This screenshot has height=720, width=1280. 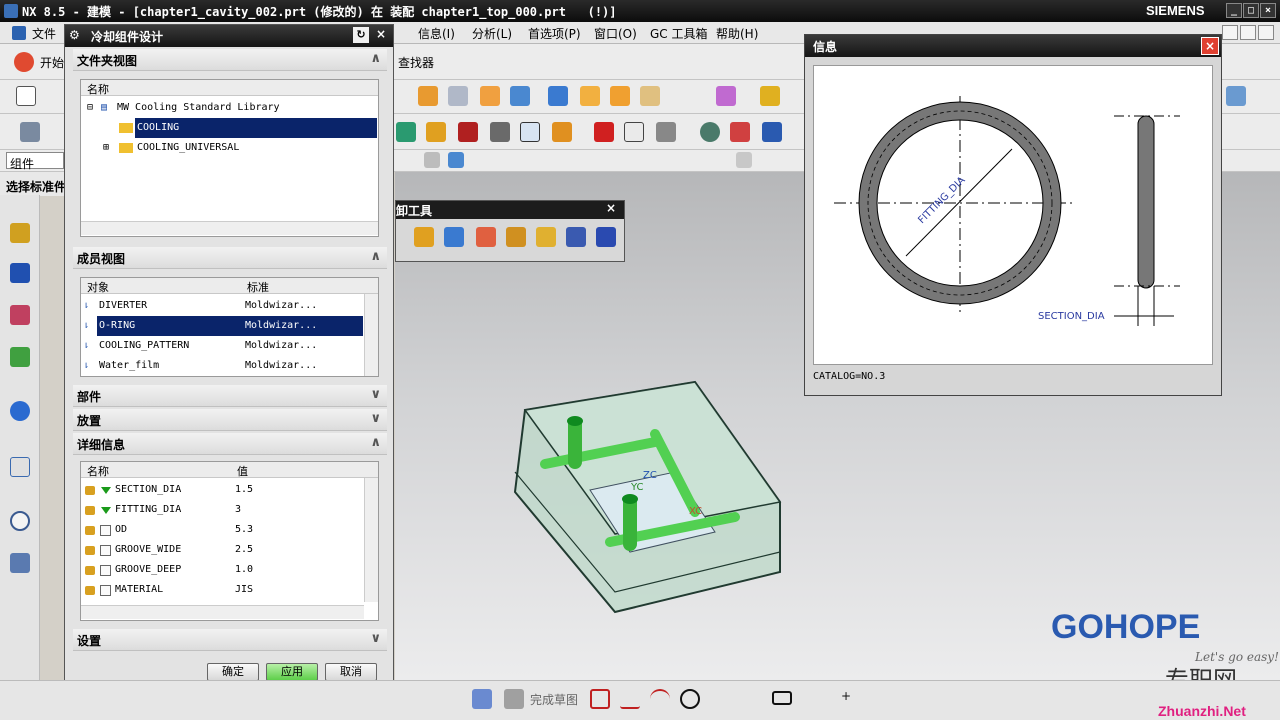 I want to click on web-browser-icon, so click(x=20, y=411).